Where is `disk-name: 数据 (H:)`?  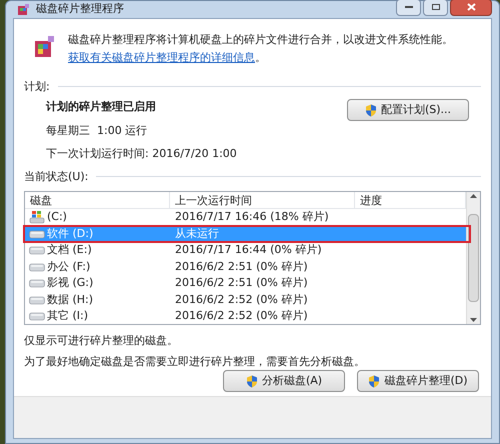
disk-name: 数据 (H:) is located at coordinates (70, 300).